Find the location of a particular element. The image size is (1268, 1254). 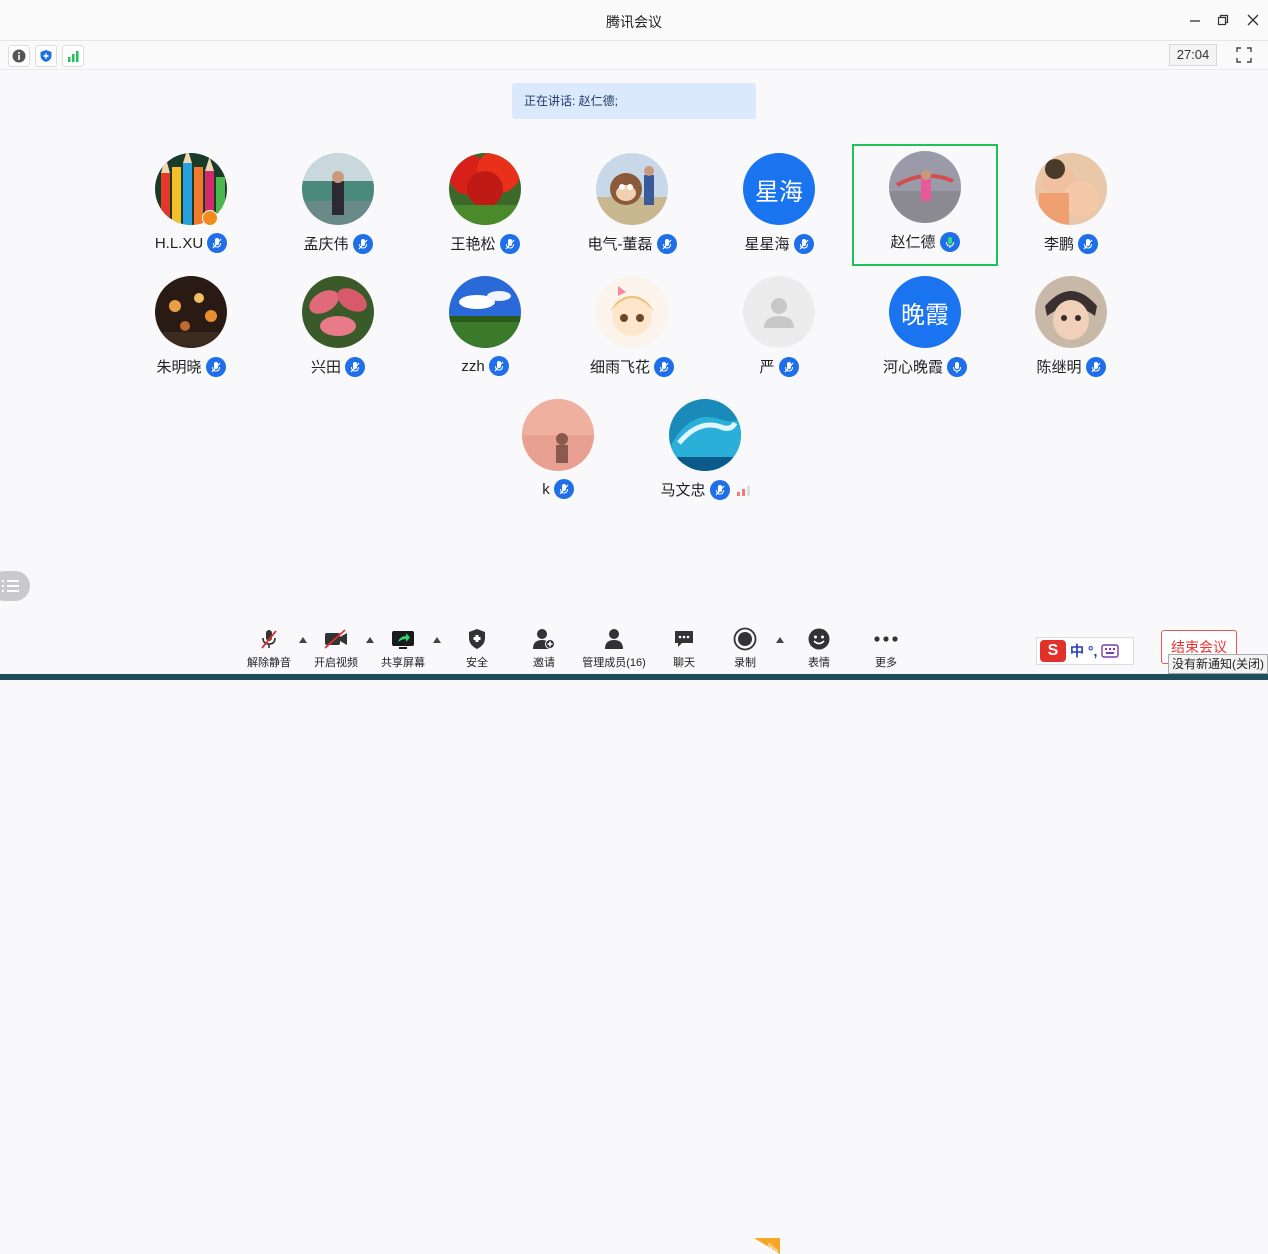

participant-tile: 陈继明 is located at coordinates (1071, 330).